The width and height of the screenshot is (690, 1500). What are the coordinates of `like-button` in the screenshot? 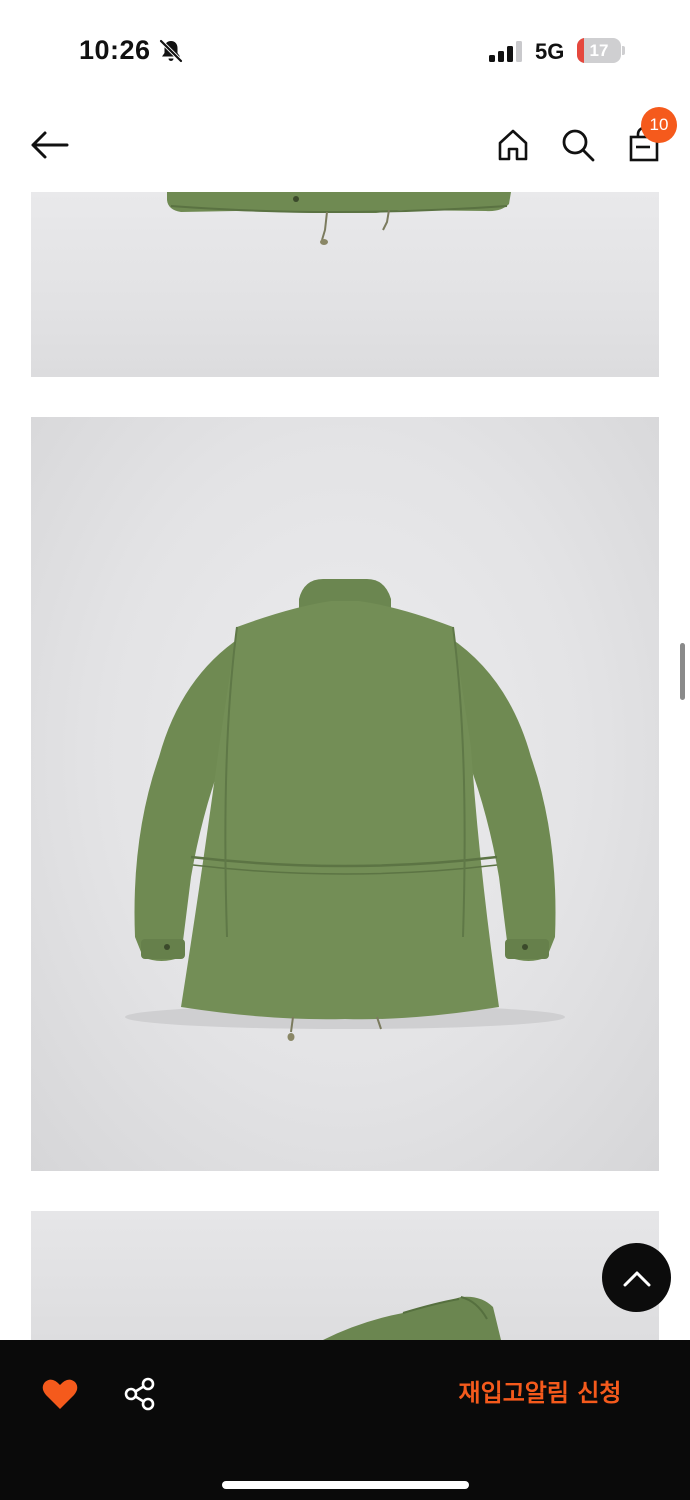 It's located at (60, 1394).